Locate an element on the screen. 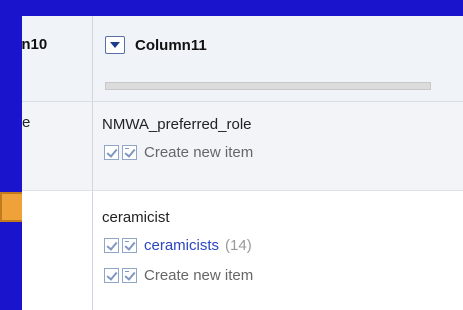 The image size is (463, 310). column-reconcile-progress-bar is located at coordinates (268, 86).